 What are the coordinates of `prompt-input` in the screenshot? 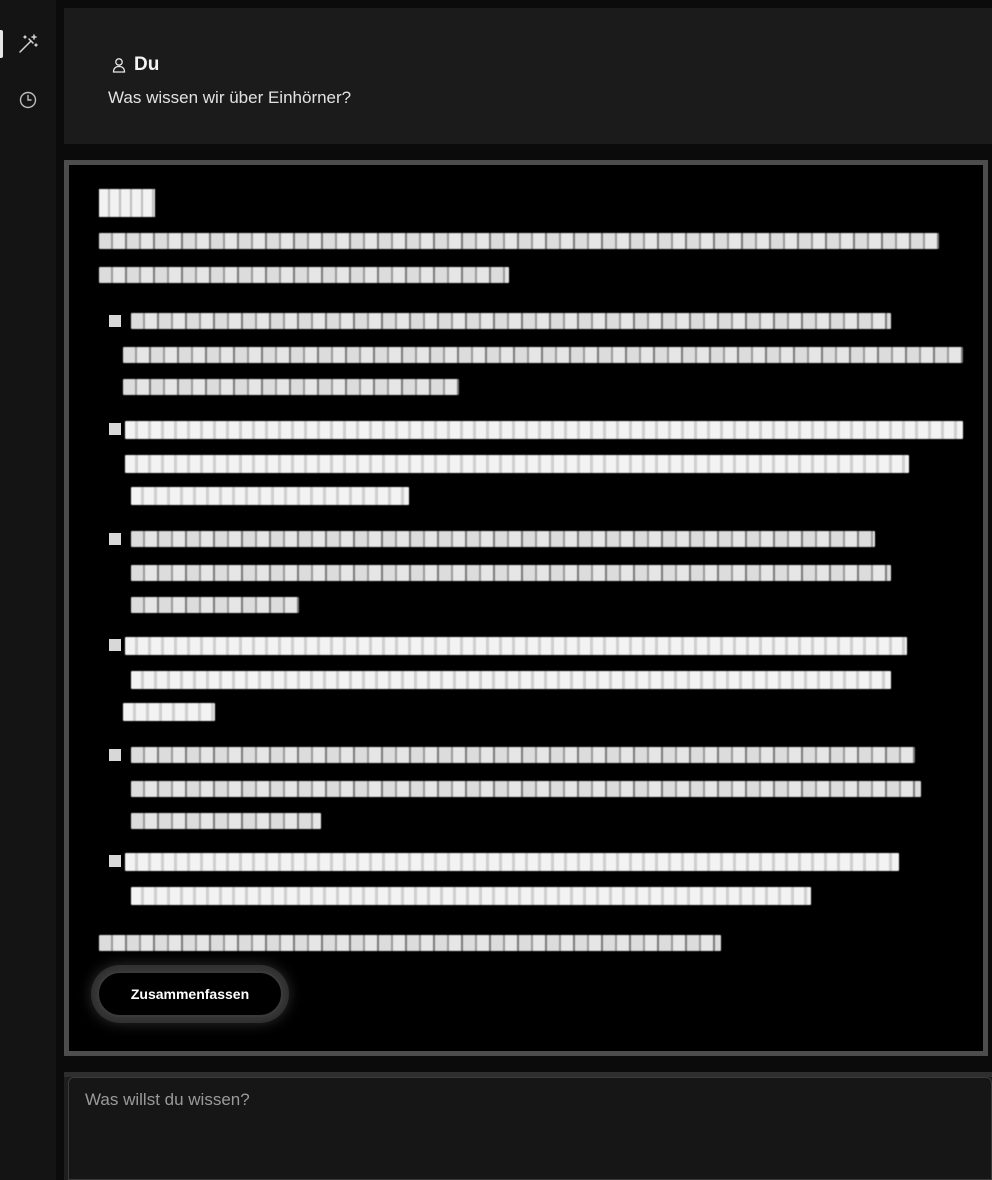 It's located at (530, 1128).